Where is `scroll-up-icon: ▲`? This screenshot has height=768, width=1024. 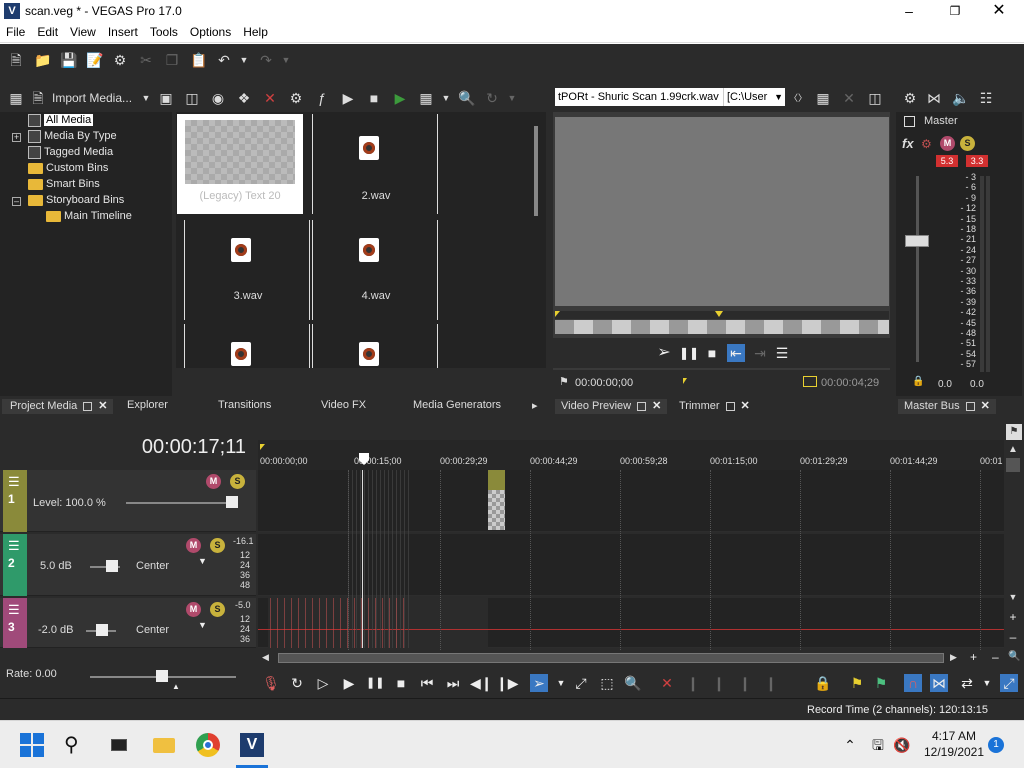 scroll-up-icon: ▲ is located at coordinates (1013, 451).